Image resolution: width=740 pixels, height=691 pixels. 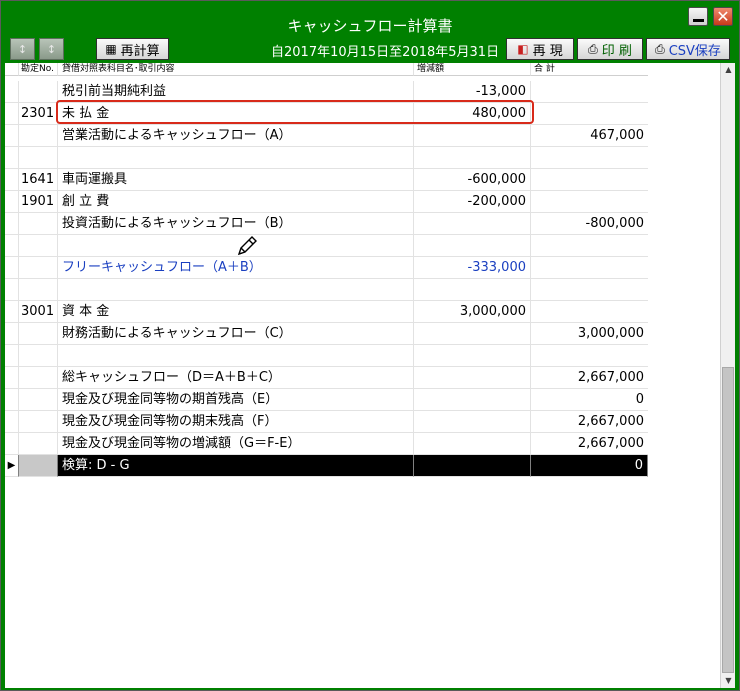 What do you see at coordinates (326, 378) in the screenshot?
I see `table-row: 総キャッシュフロー（D＝A＋B＋C） 2,667,000` at bounding box center [326, 378].